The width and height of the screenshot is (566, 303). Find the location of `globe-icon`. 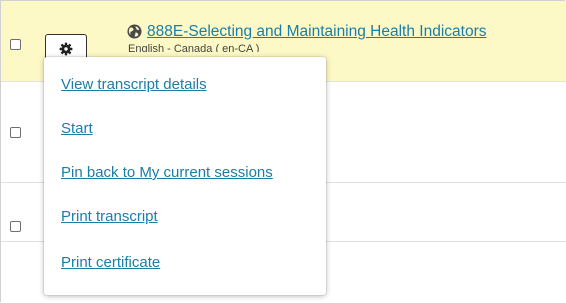

globe-icon is located at coordinates (134, 31).